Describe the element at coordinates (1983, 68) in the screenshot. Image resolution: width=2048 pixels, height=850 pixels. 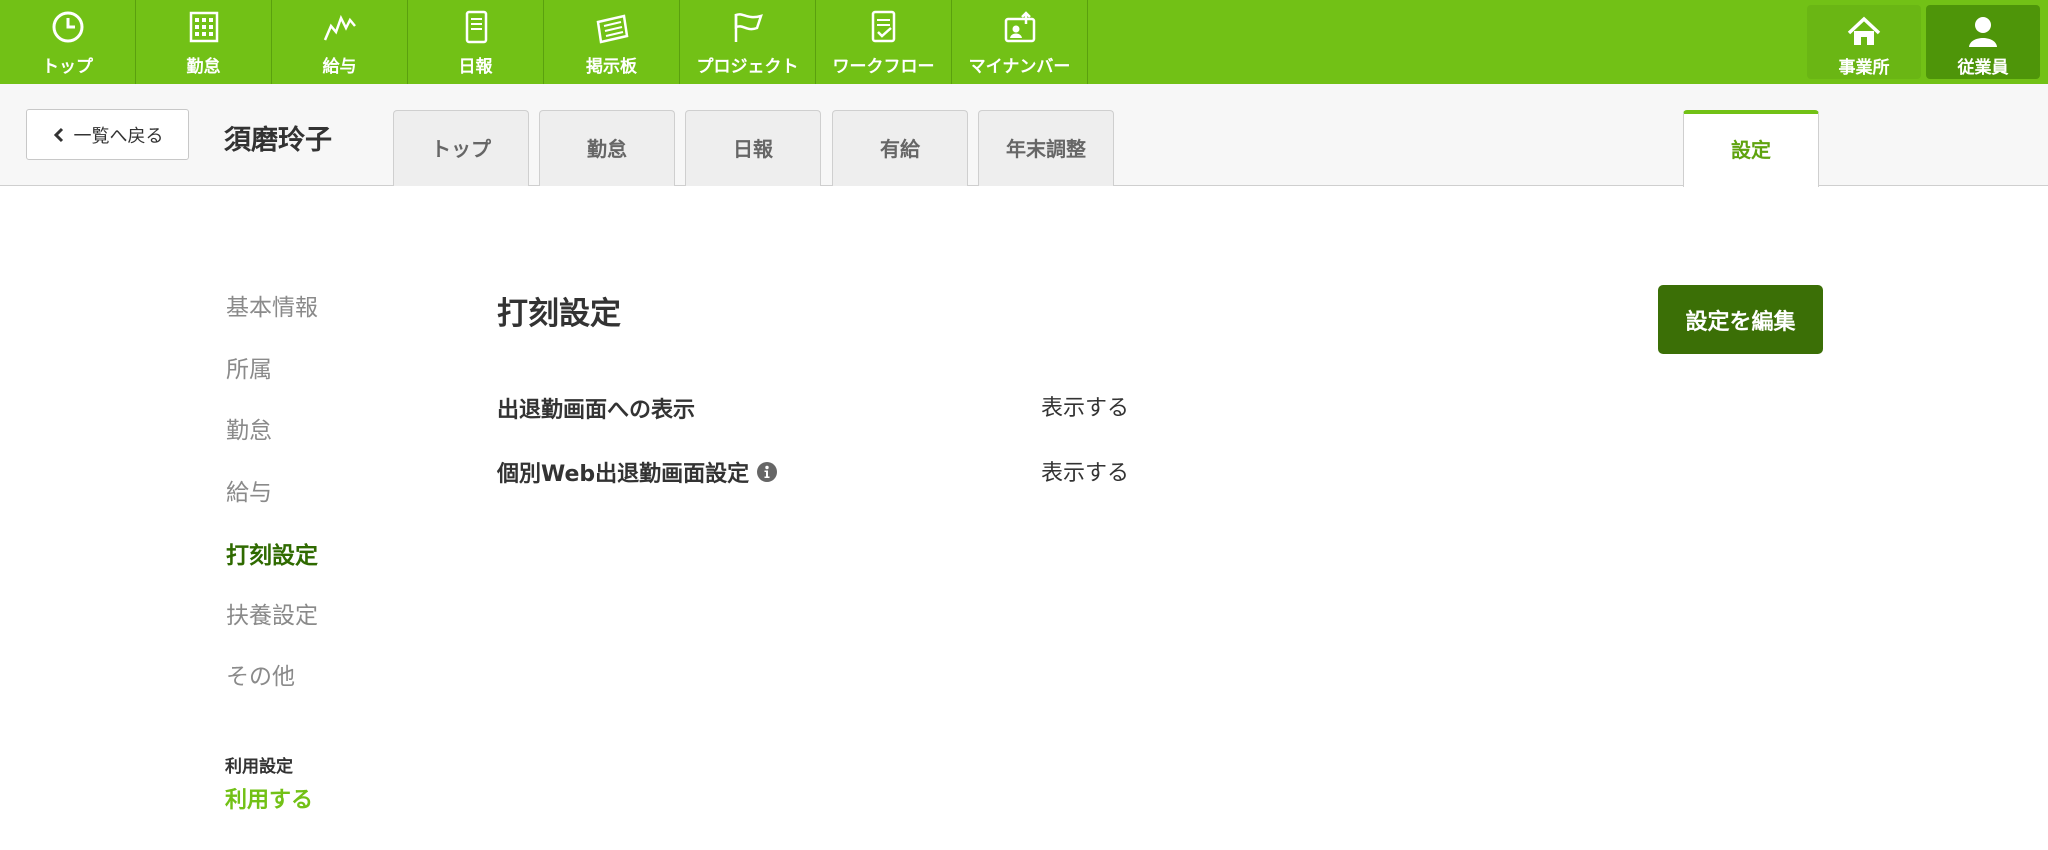
I see `nav-employee-label: 従業員` at that location.